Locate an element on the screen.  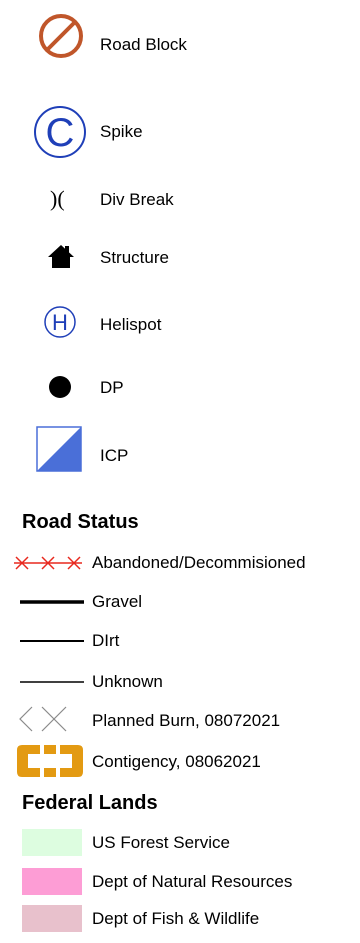
legend-label-spike: Spike is located at coordinates (121, 131).